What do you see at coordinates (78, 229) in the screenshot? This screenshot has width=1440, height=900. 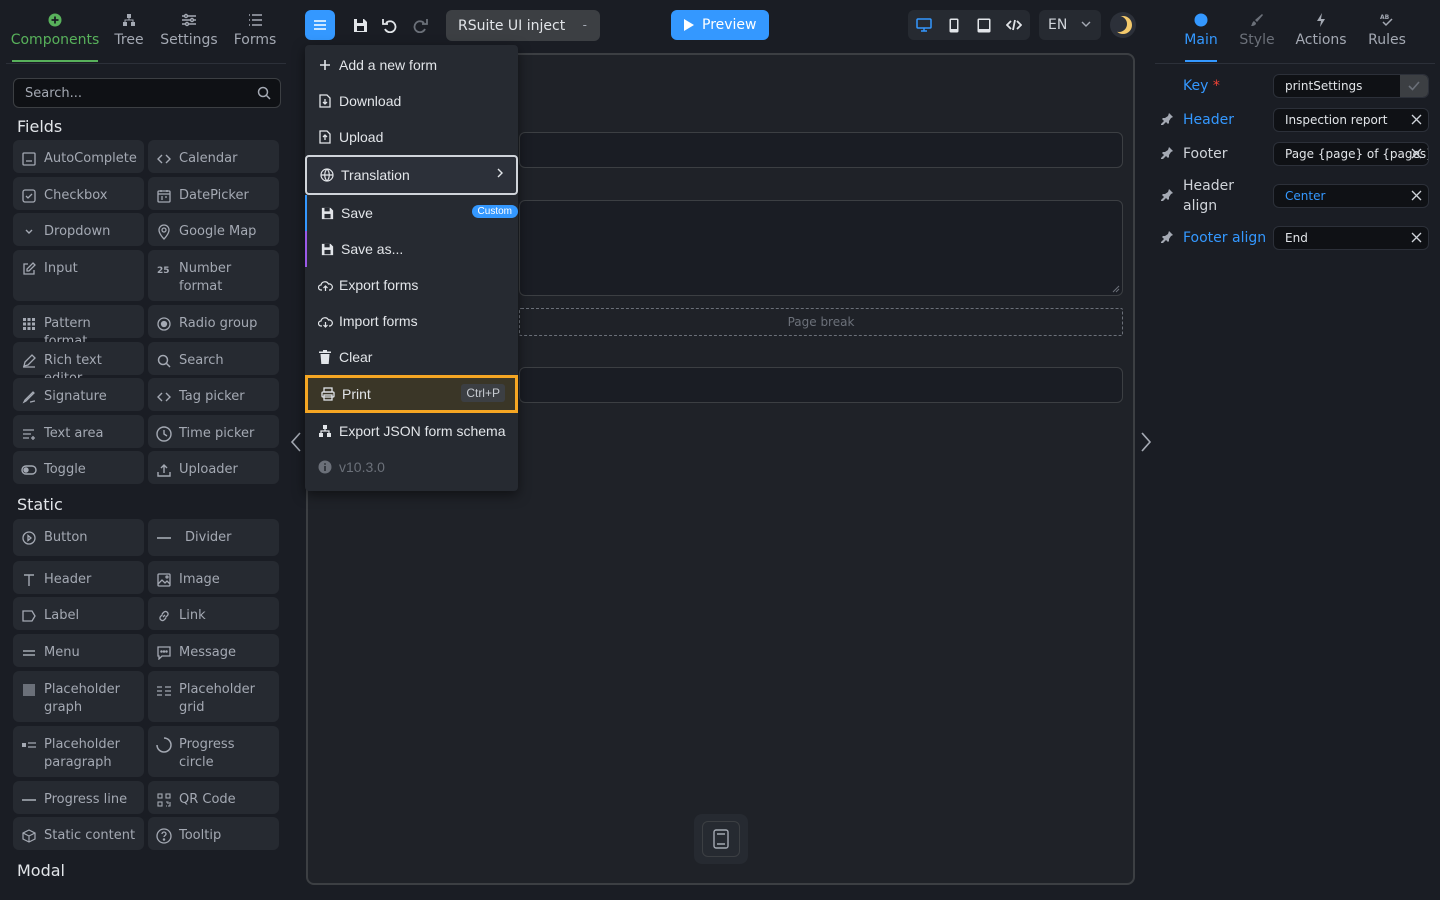 I see `component-dropdown: Dropdown` at bounding box center [78, 229].